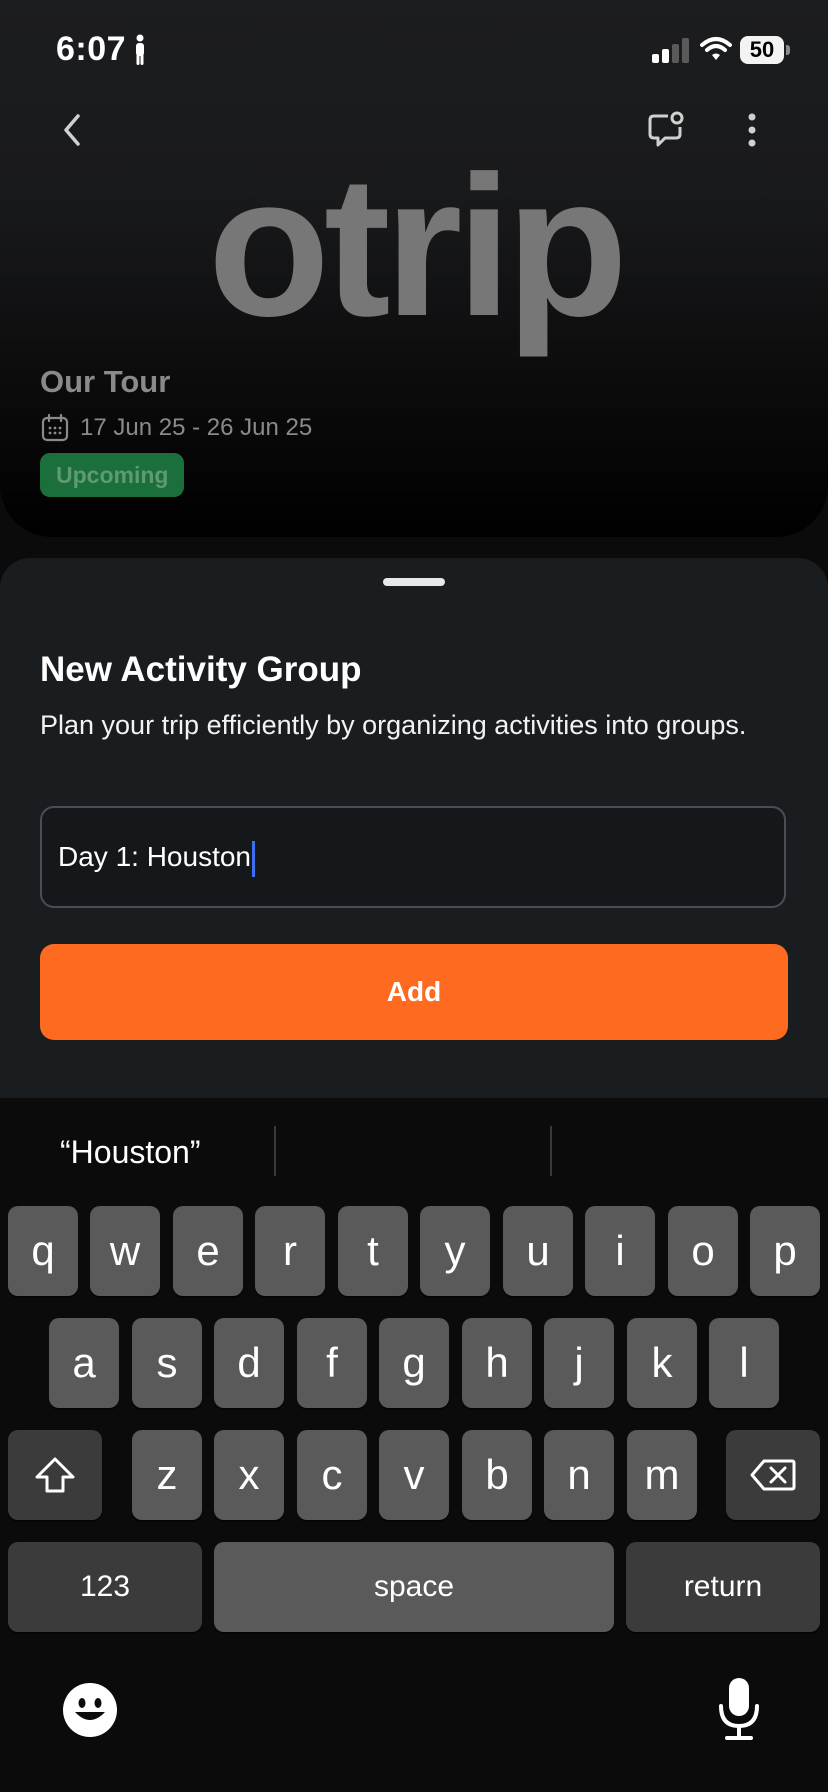 The height and width of the screenshot is (1792, 828). I want to click on key-y: y, so click(455, 1251).